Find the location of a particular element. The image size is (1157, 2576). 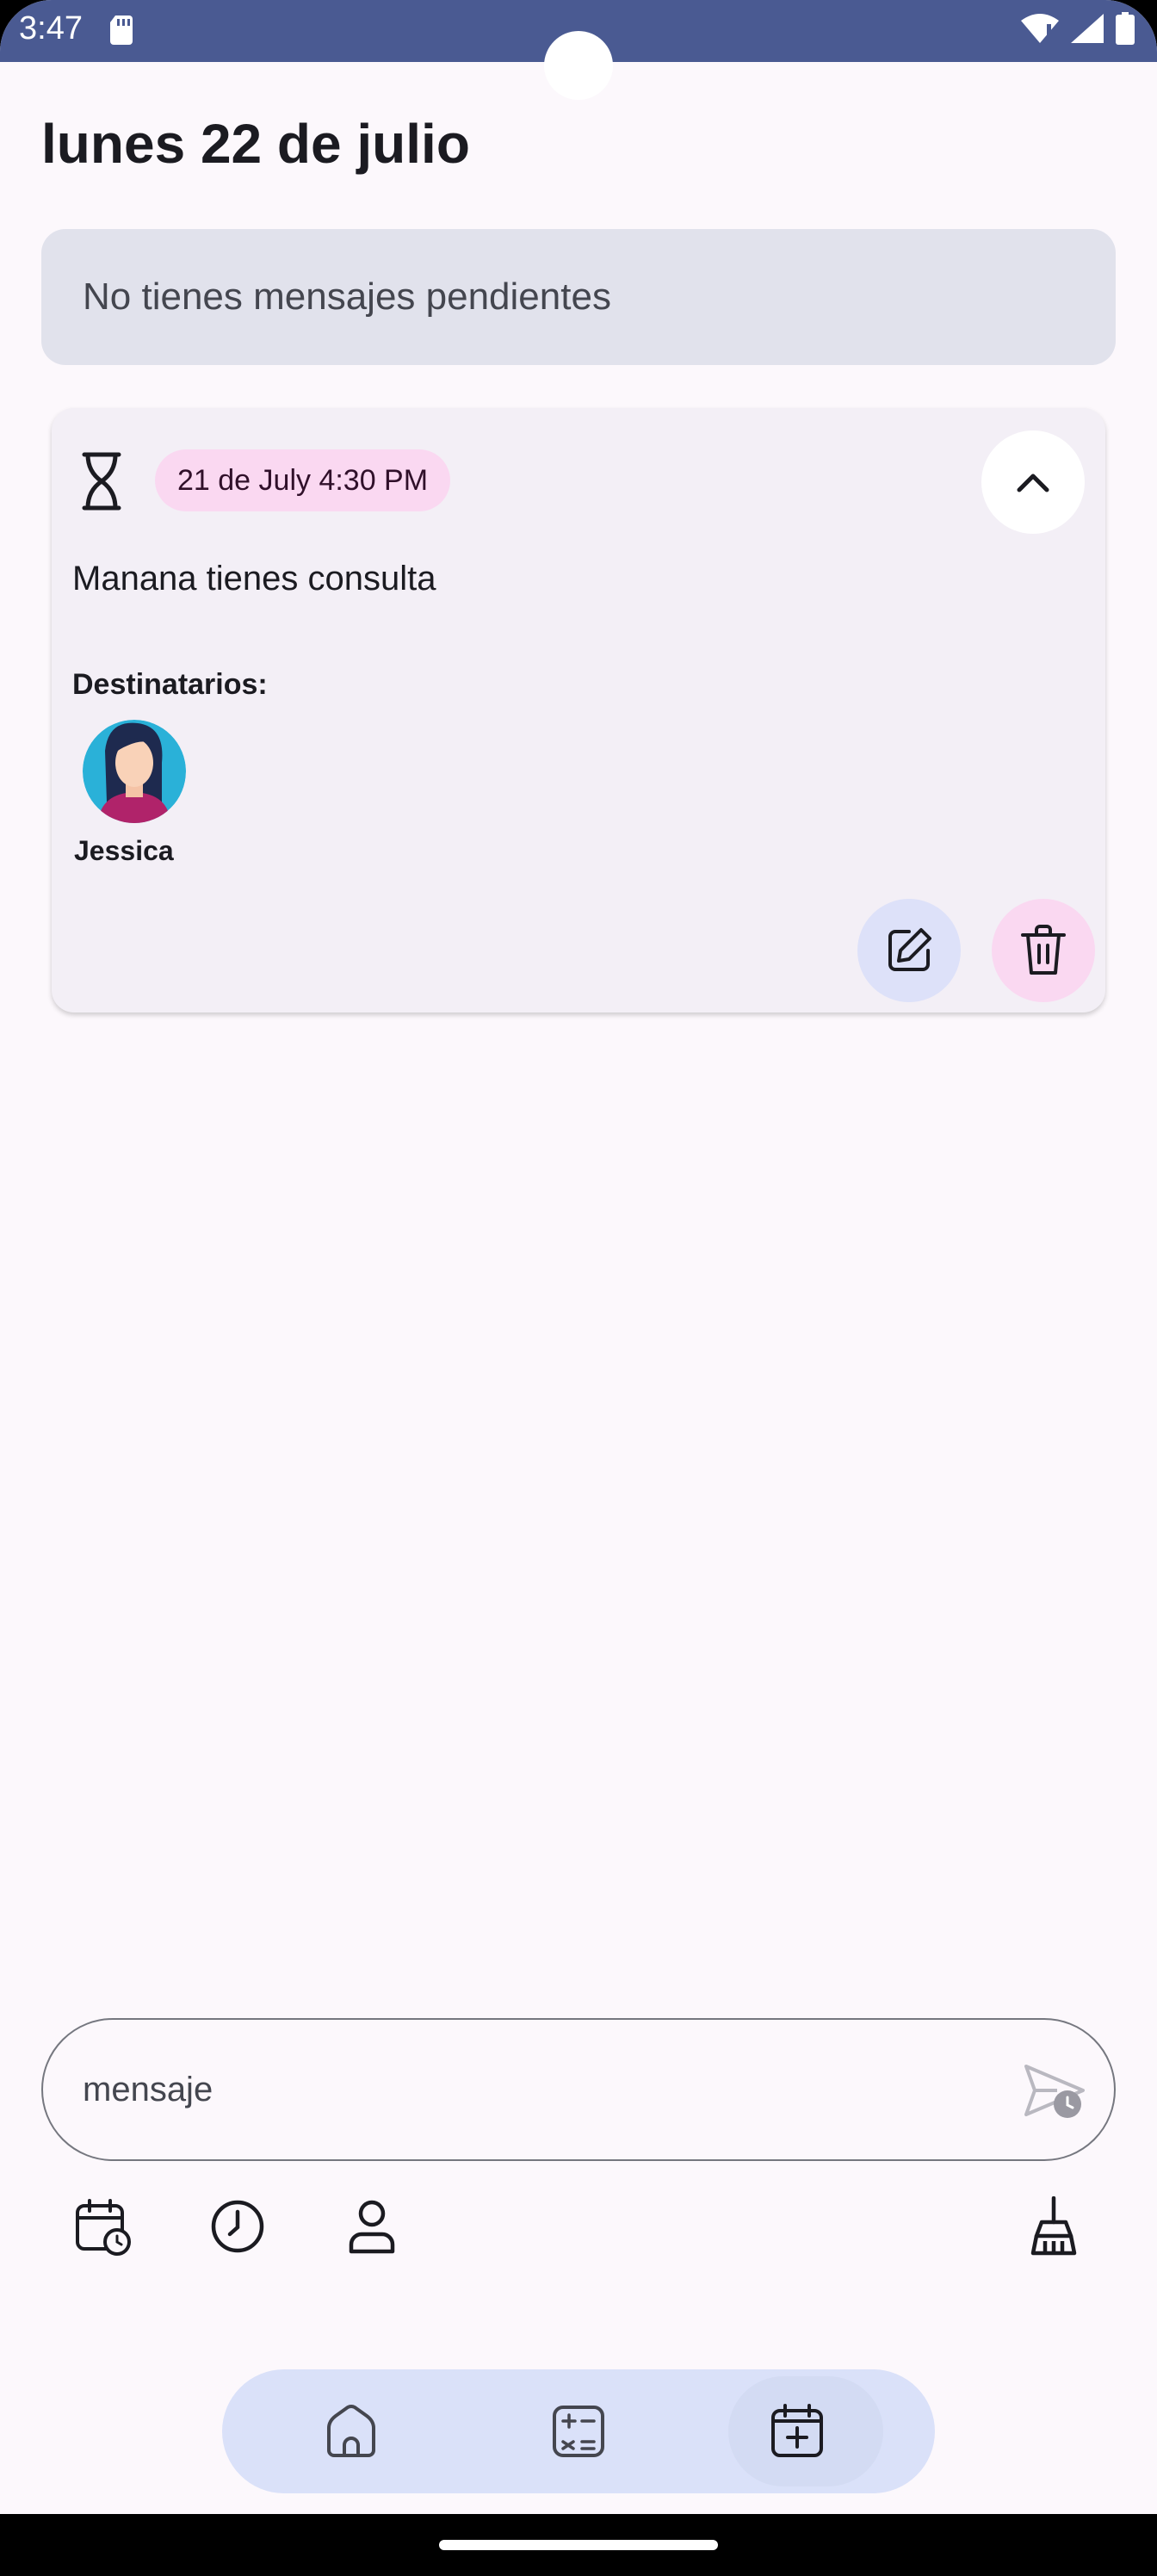

camera-cutout is located at coordinates (579, 65).